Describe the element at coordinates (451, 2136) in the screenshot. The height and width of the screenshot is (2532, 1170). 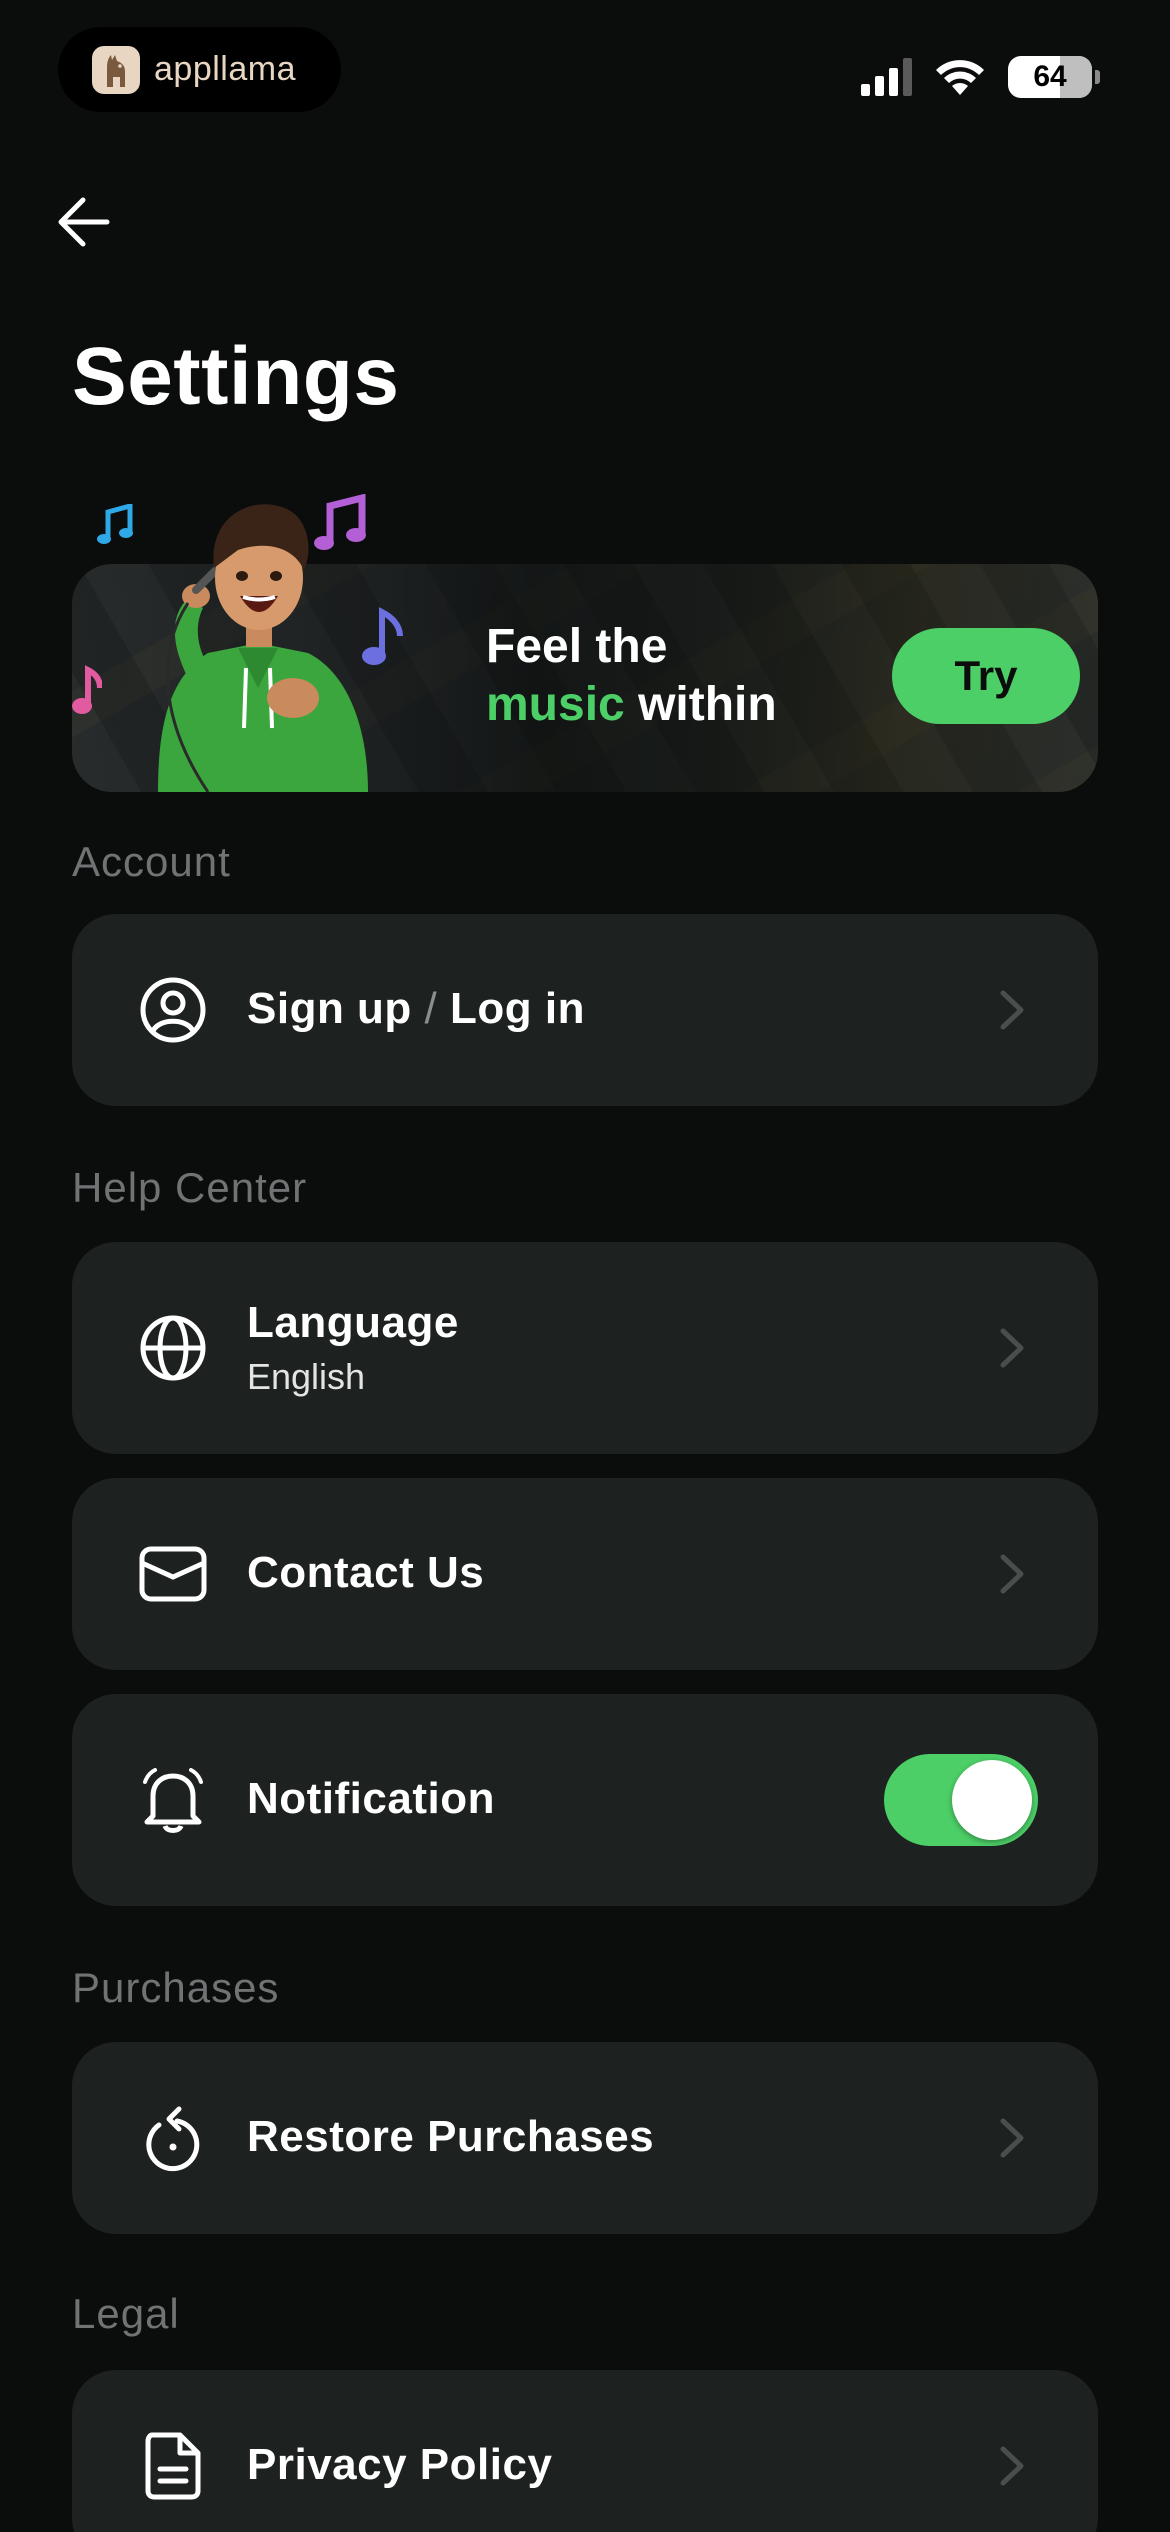
I see `restore-purchases-label: Restore Purchases` at that location.